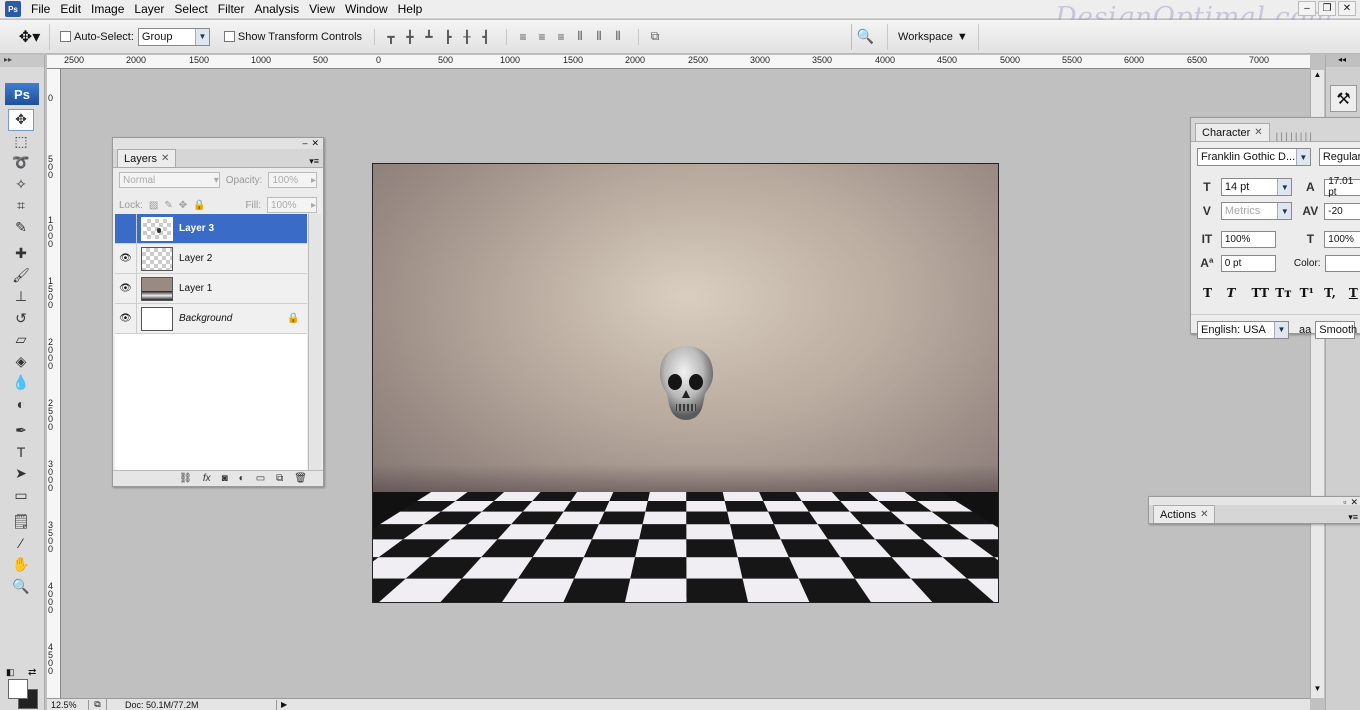  I want to click on align-vcenter-icon: ╋, so click(410, 37).